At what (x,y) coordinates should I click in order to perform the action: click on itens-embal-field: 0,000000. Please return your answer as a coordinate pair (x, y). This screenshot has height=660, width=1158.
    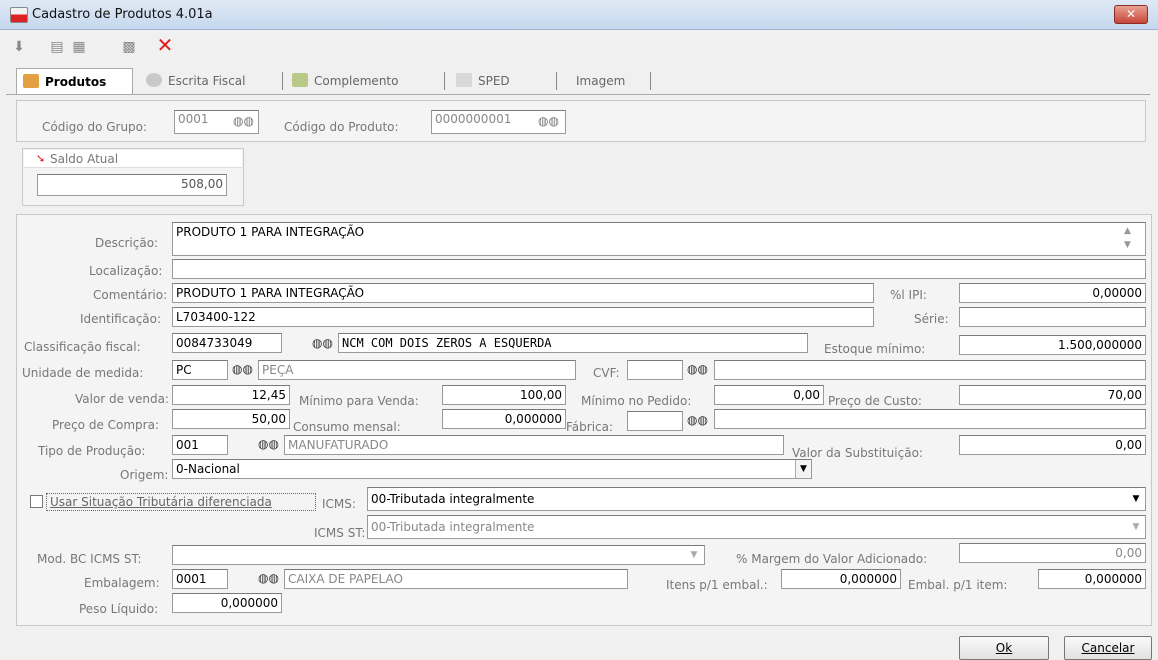
    Looking at the image, I should click on (841, 579).